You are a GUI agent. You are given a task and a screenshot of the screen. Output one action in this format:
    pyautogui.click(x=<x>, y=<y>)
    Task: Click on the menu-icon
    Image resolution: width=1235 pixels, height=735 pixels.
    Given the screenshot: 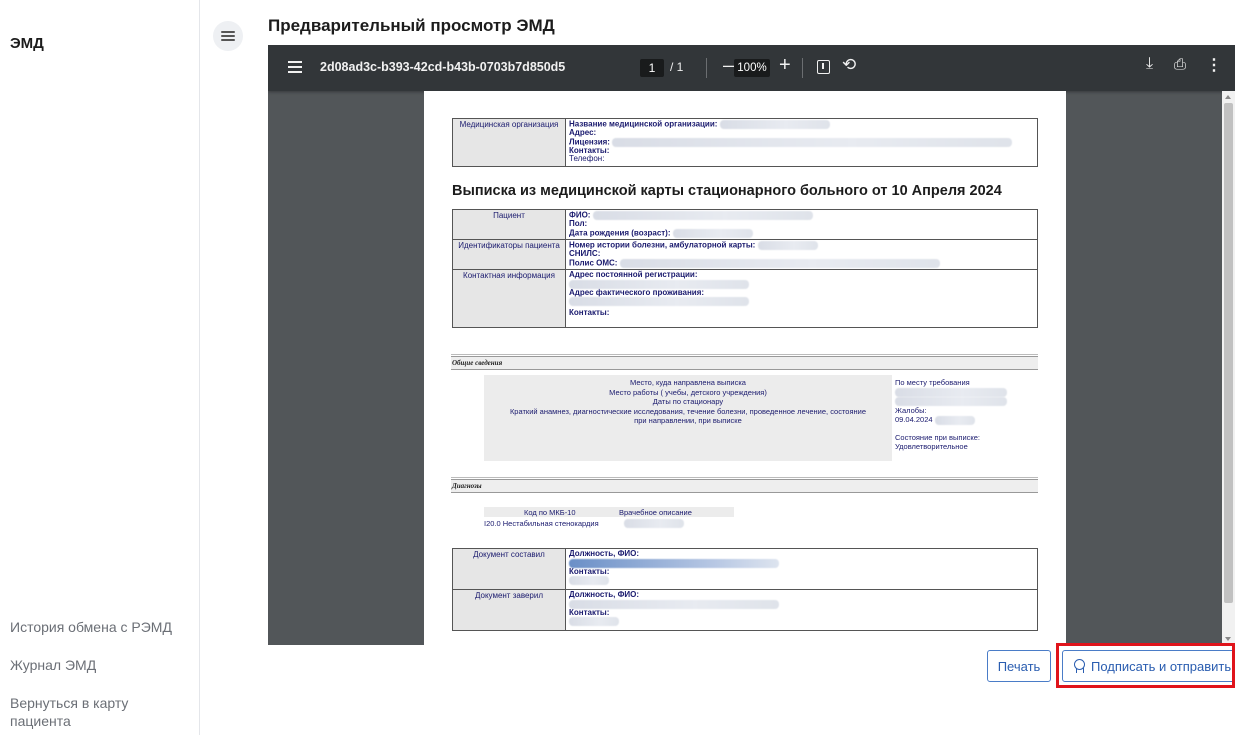 What is the action you would take?
    pyautogui.click(x=295, y=67)
    